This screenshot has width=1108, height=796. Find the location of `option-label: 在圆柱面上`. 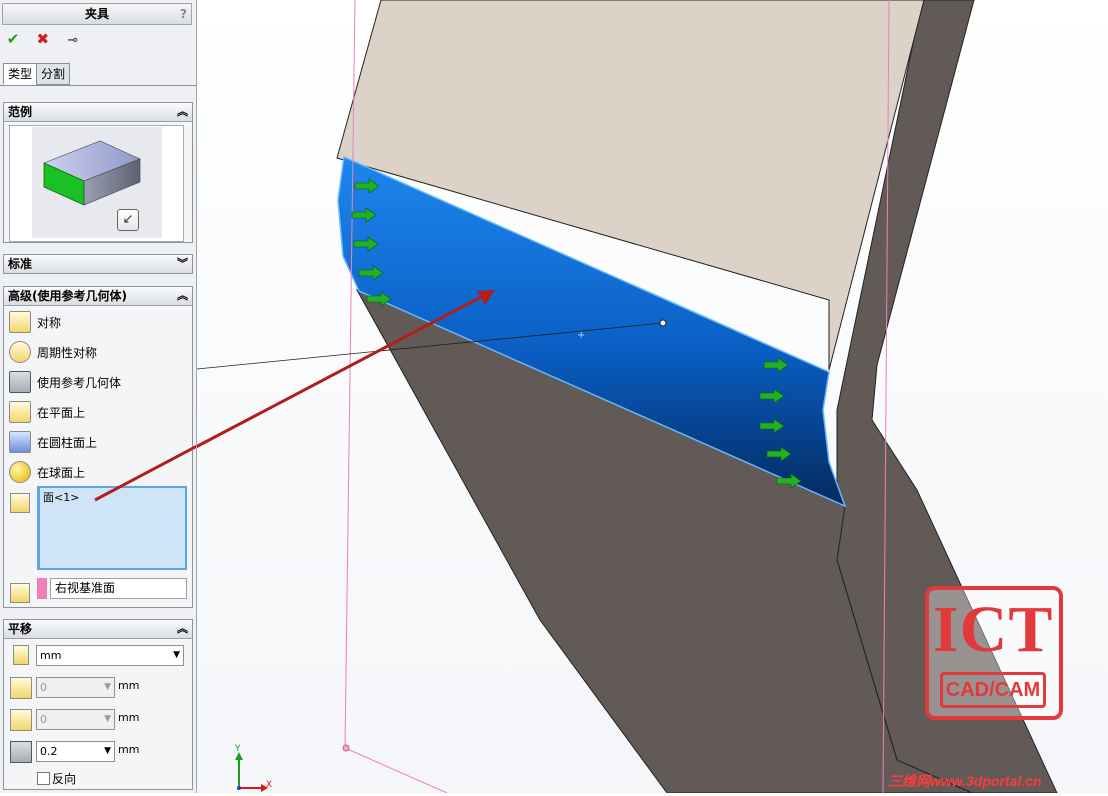

option-label: 在圆柱面上 is located at coordinates (67, 443).